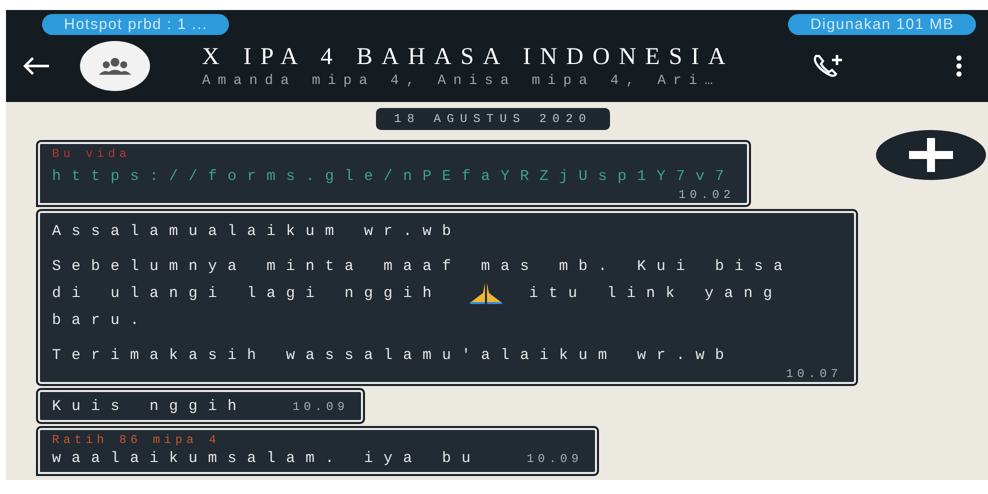 This screenshot has width=988, height=494. What do you see at coordinates (393, 355) in the screenshot?
I see `message-text: Terimakasih wassalamu'alaikum wr.wb` at bounding box center [393, 355].